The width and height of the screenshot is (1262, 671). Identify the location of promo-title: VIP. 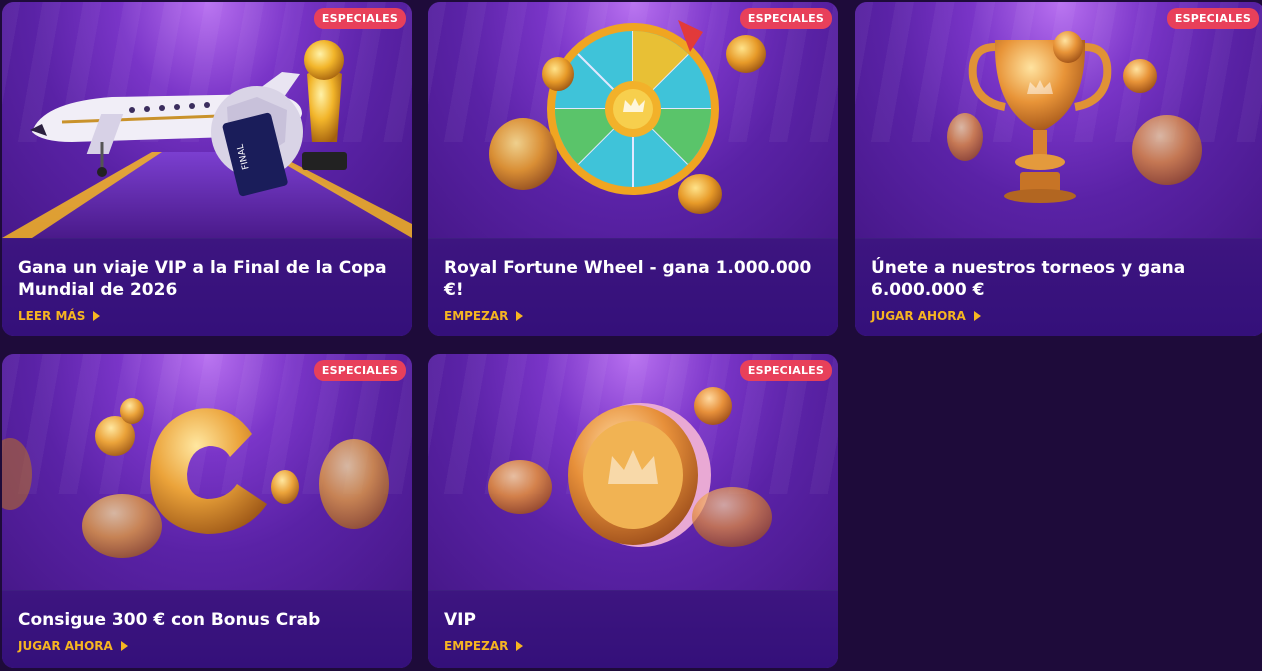
(460, 620).